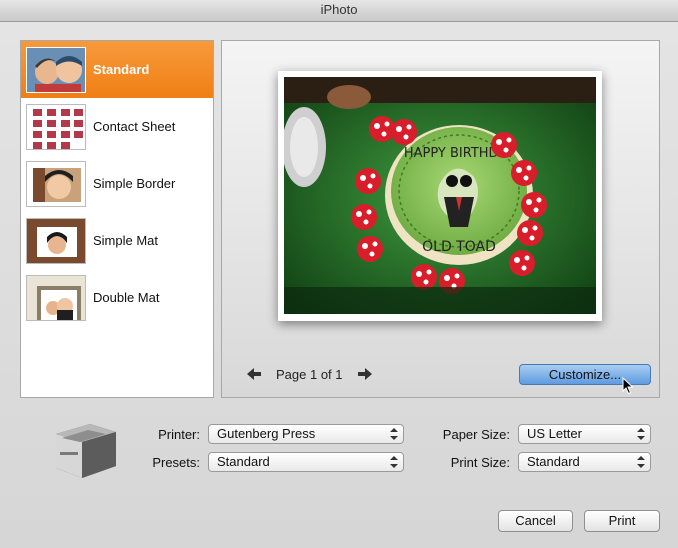  I want to click on theme-label-contact-sheet: Contact Sheet, so click(134, 126).